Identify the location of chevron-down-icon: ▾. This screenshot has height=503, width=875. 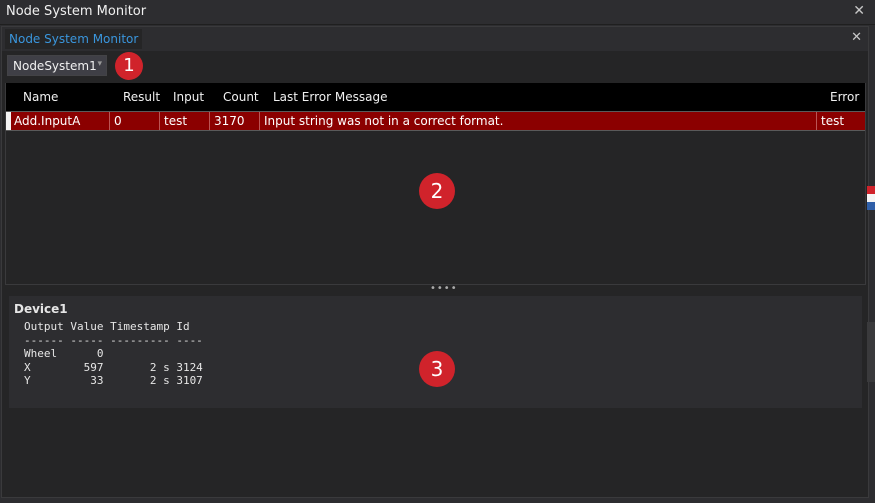
(99, 64).